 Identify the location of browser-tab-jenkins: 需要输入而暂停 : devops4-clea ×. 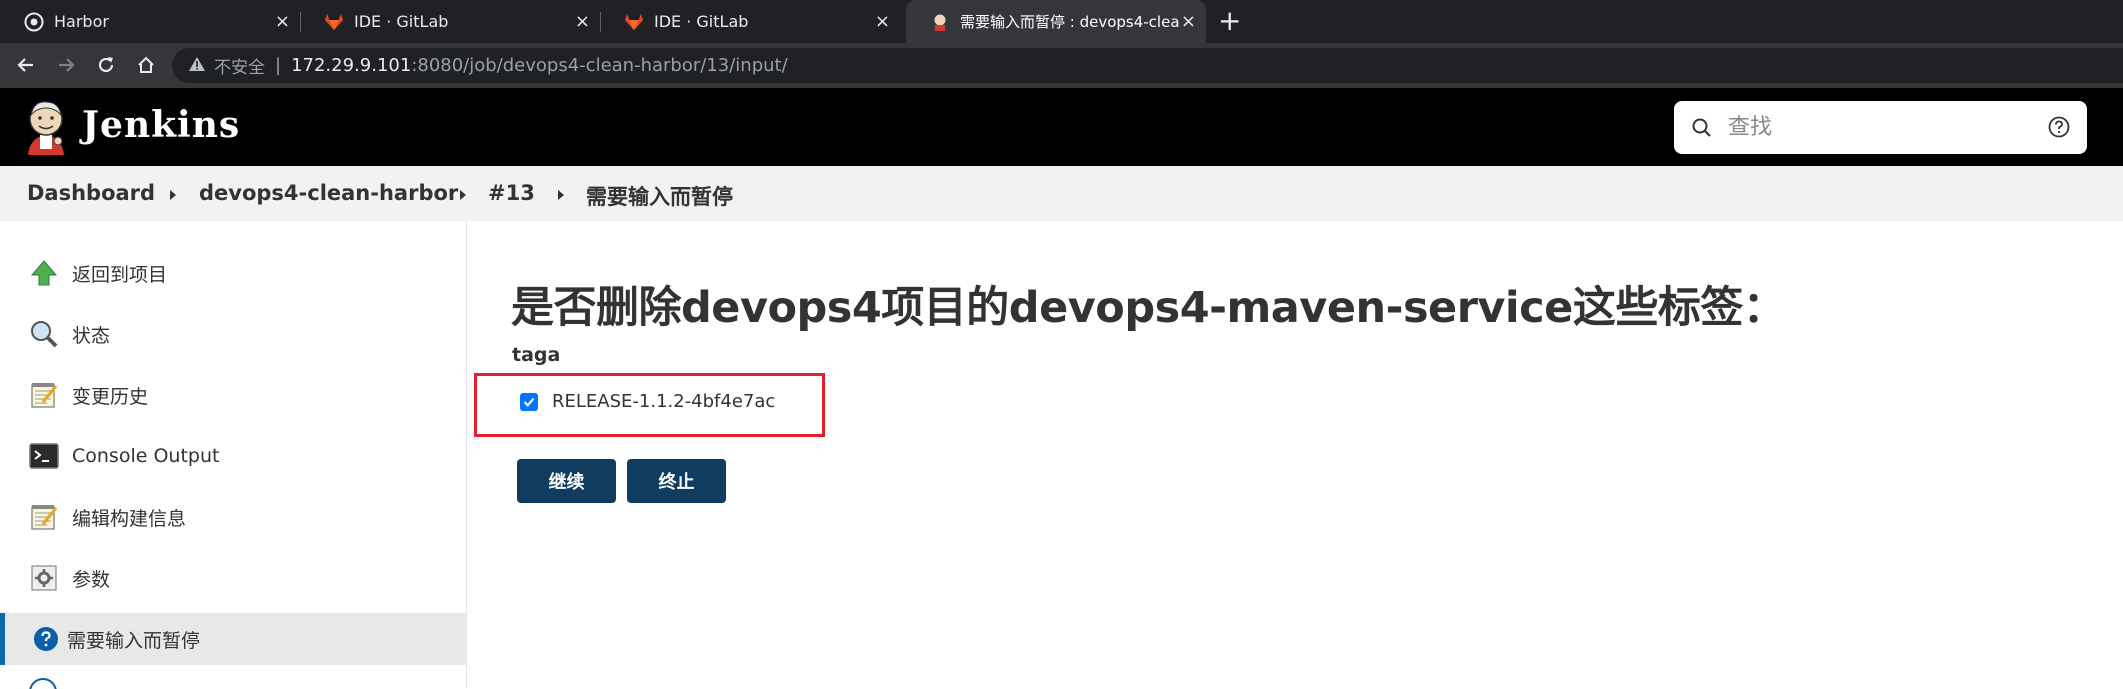
(1056, 21).